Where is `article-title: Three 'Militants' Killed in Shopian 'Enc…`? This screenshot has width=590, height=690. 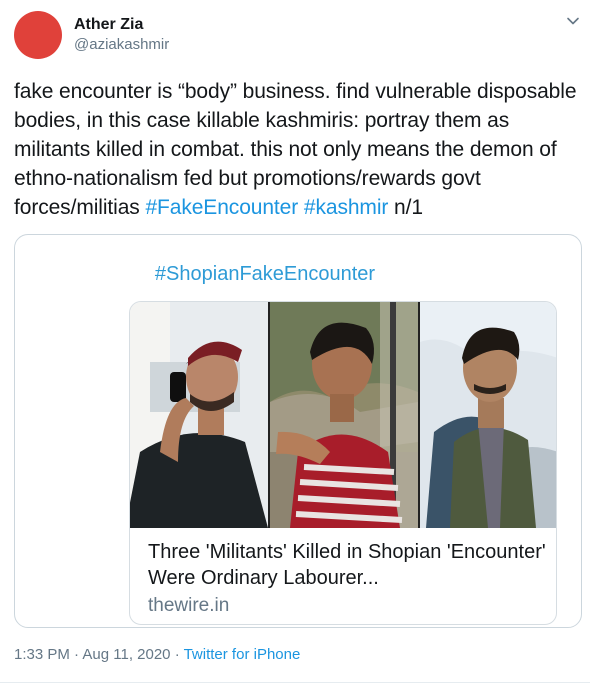
article-title: Three 'Militants' Killed in Shopian 'Enc… is located at coordinates (348, 565).